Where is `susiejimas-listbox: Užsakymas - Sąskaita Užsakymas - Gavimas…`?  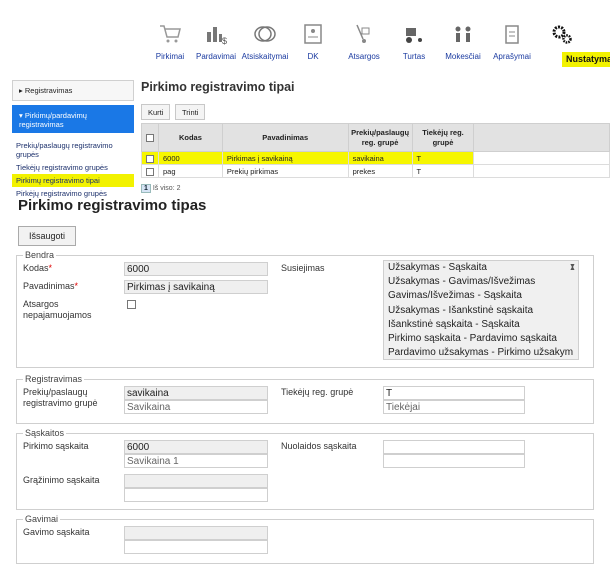
susiejimas-listbox: Užsakymas - Sąskaita Užsakymas - Gavimas… is located at coordinates (481, 310).